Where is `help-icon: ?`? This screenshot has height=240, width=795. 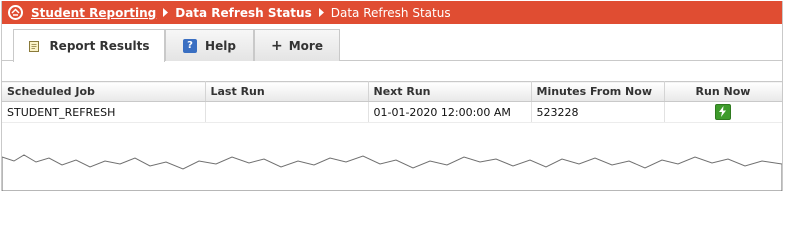 help-icon: ? is located at coordinates (190, 45).